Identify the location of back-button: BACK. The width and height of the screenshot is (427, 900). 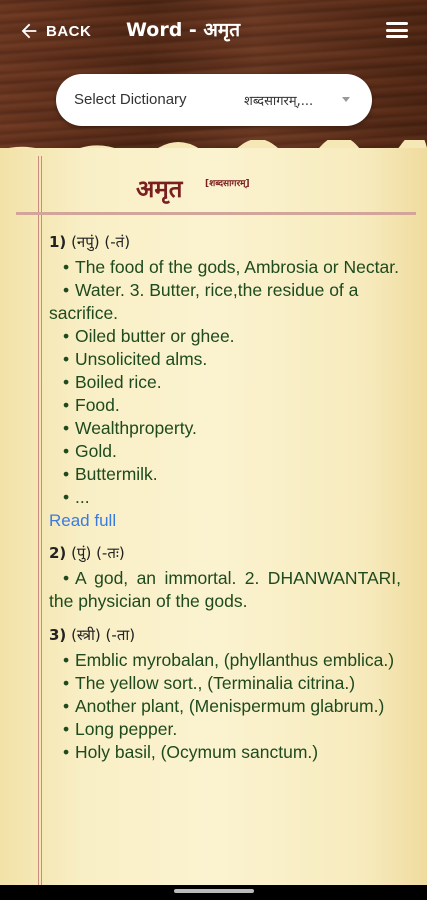
(54, 31).